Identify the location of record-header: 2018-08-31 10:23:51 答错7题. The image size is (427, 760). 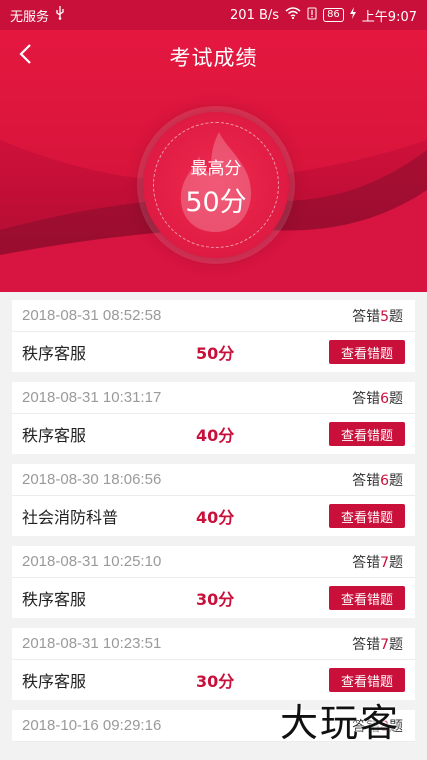
(213, 644).